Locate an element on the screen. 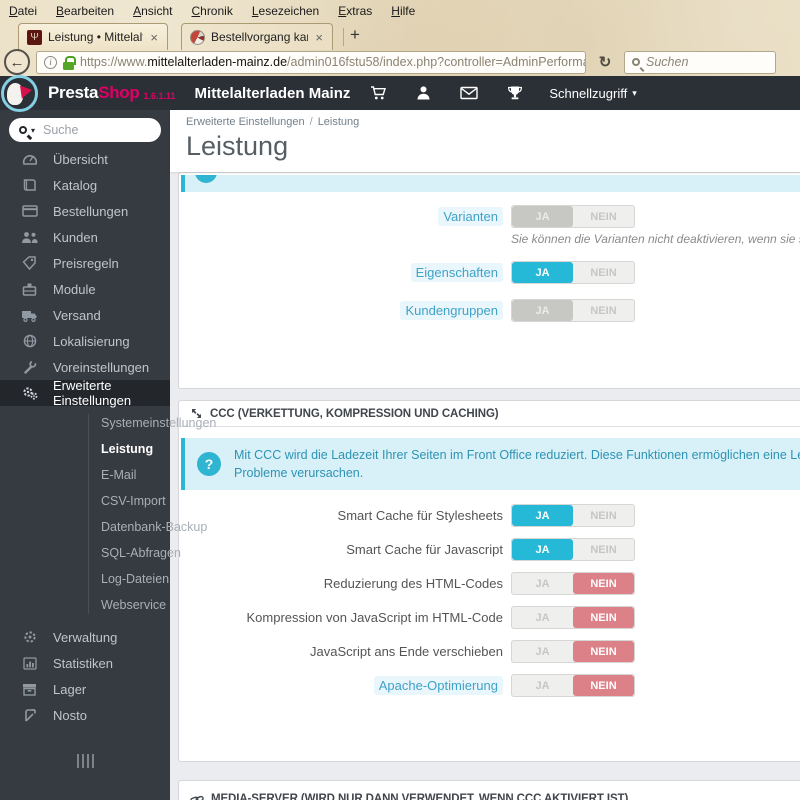 This screenshot has height=800, width=800. page-title: Leistung is located at coordinates (237, 146).